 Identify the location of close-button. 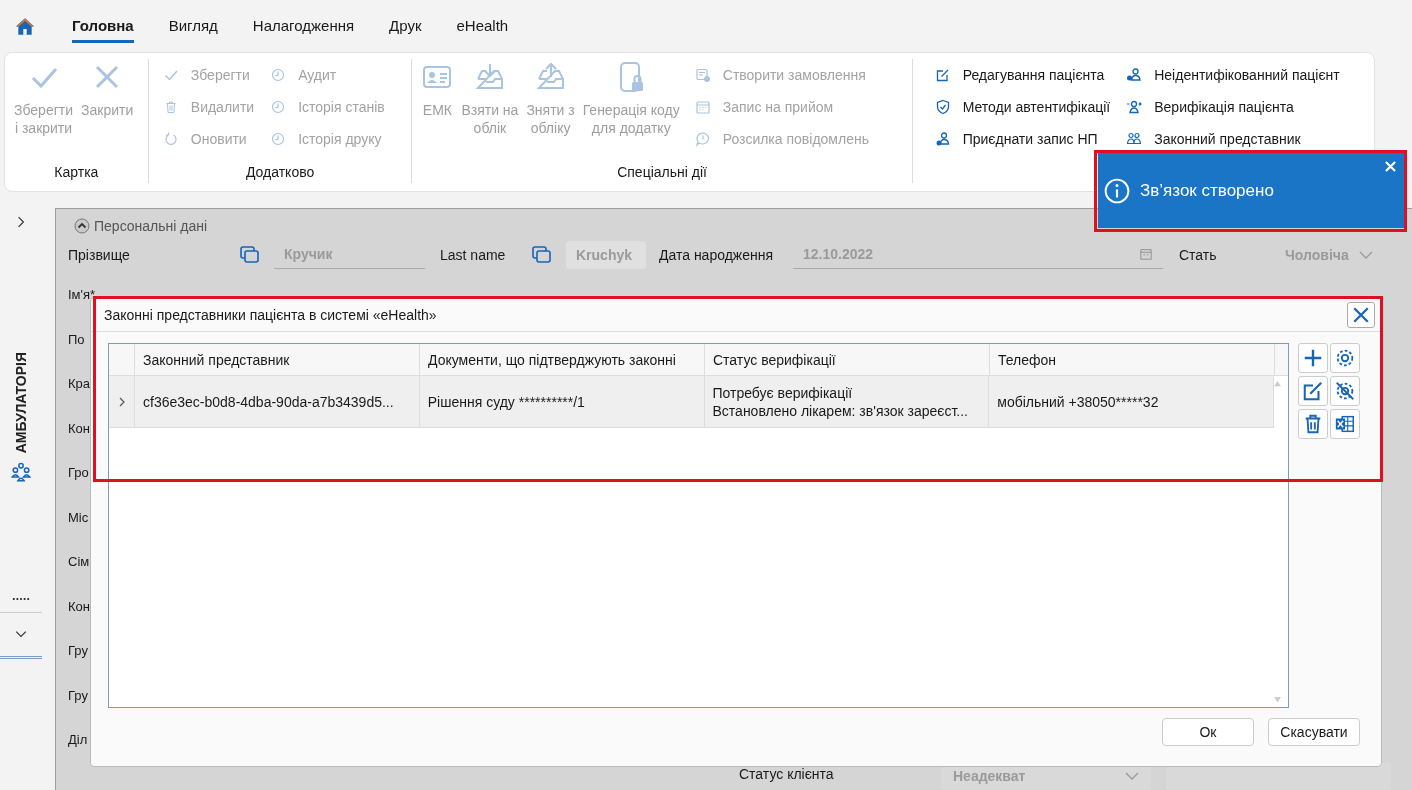
(1361, 314).